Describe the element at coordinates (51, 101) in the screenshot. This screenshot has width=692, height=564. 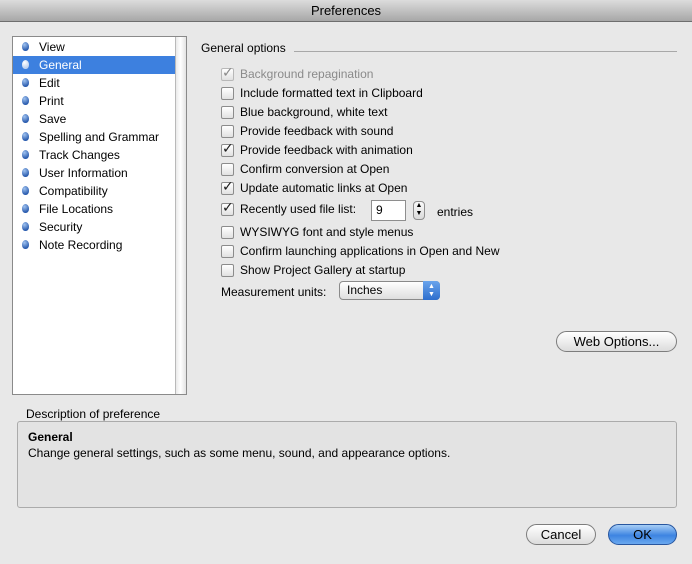
I see `sidebar-item-label: Print` at that location.